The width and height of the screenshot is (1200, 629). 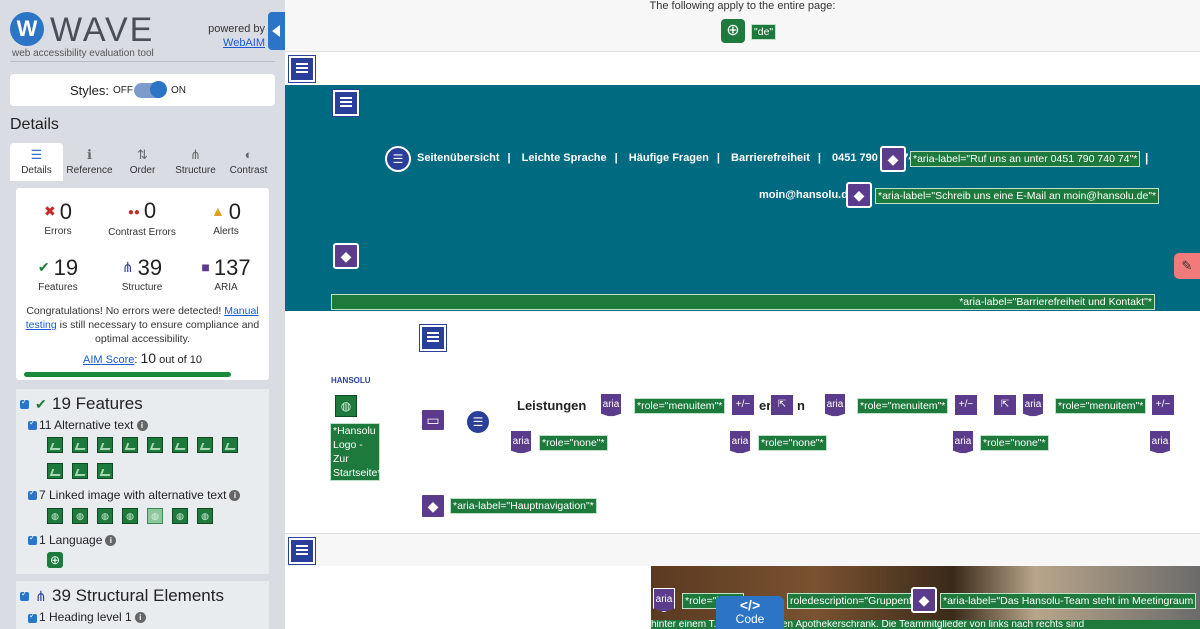 I want to click on features-checkbox, so click(x=24, y=403).